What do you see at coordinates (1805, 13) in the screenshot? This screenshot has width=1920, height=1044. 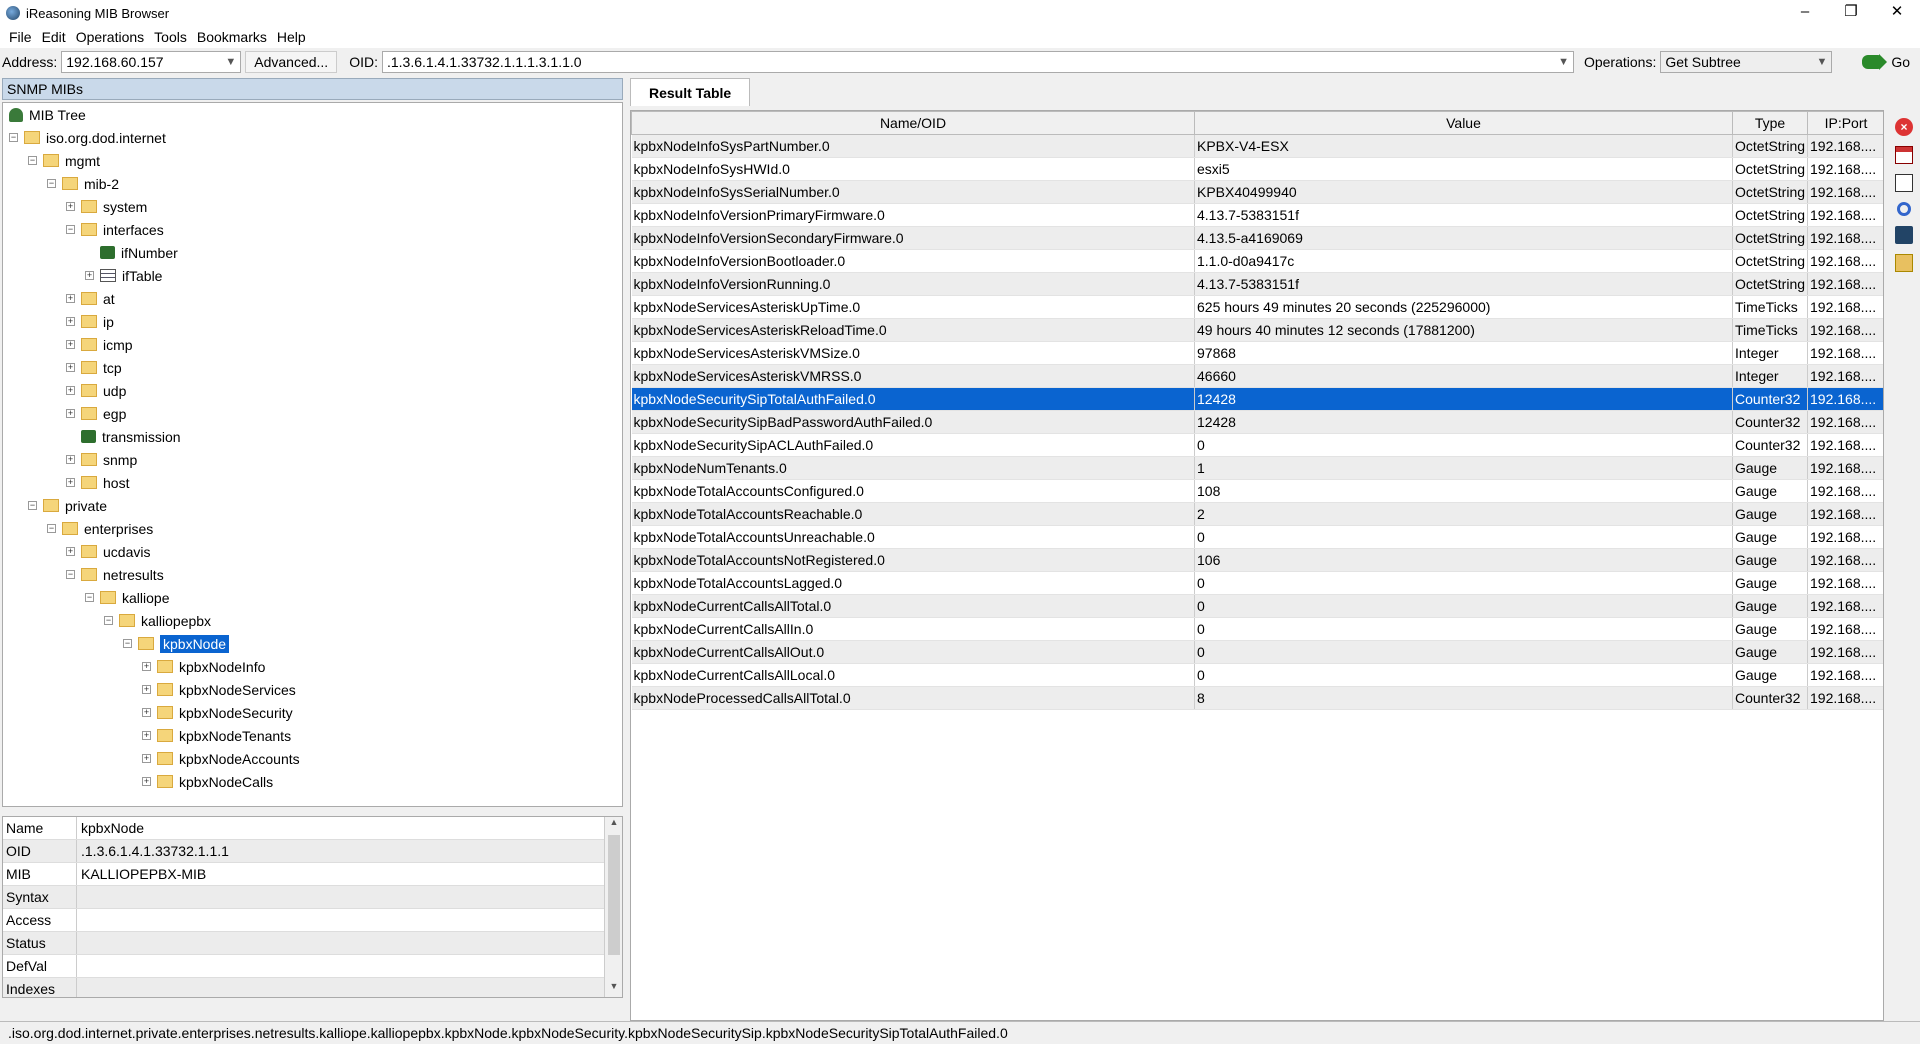 I see `minimize-button: –` at bounding box center [1805, 13].